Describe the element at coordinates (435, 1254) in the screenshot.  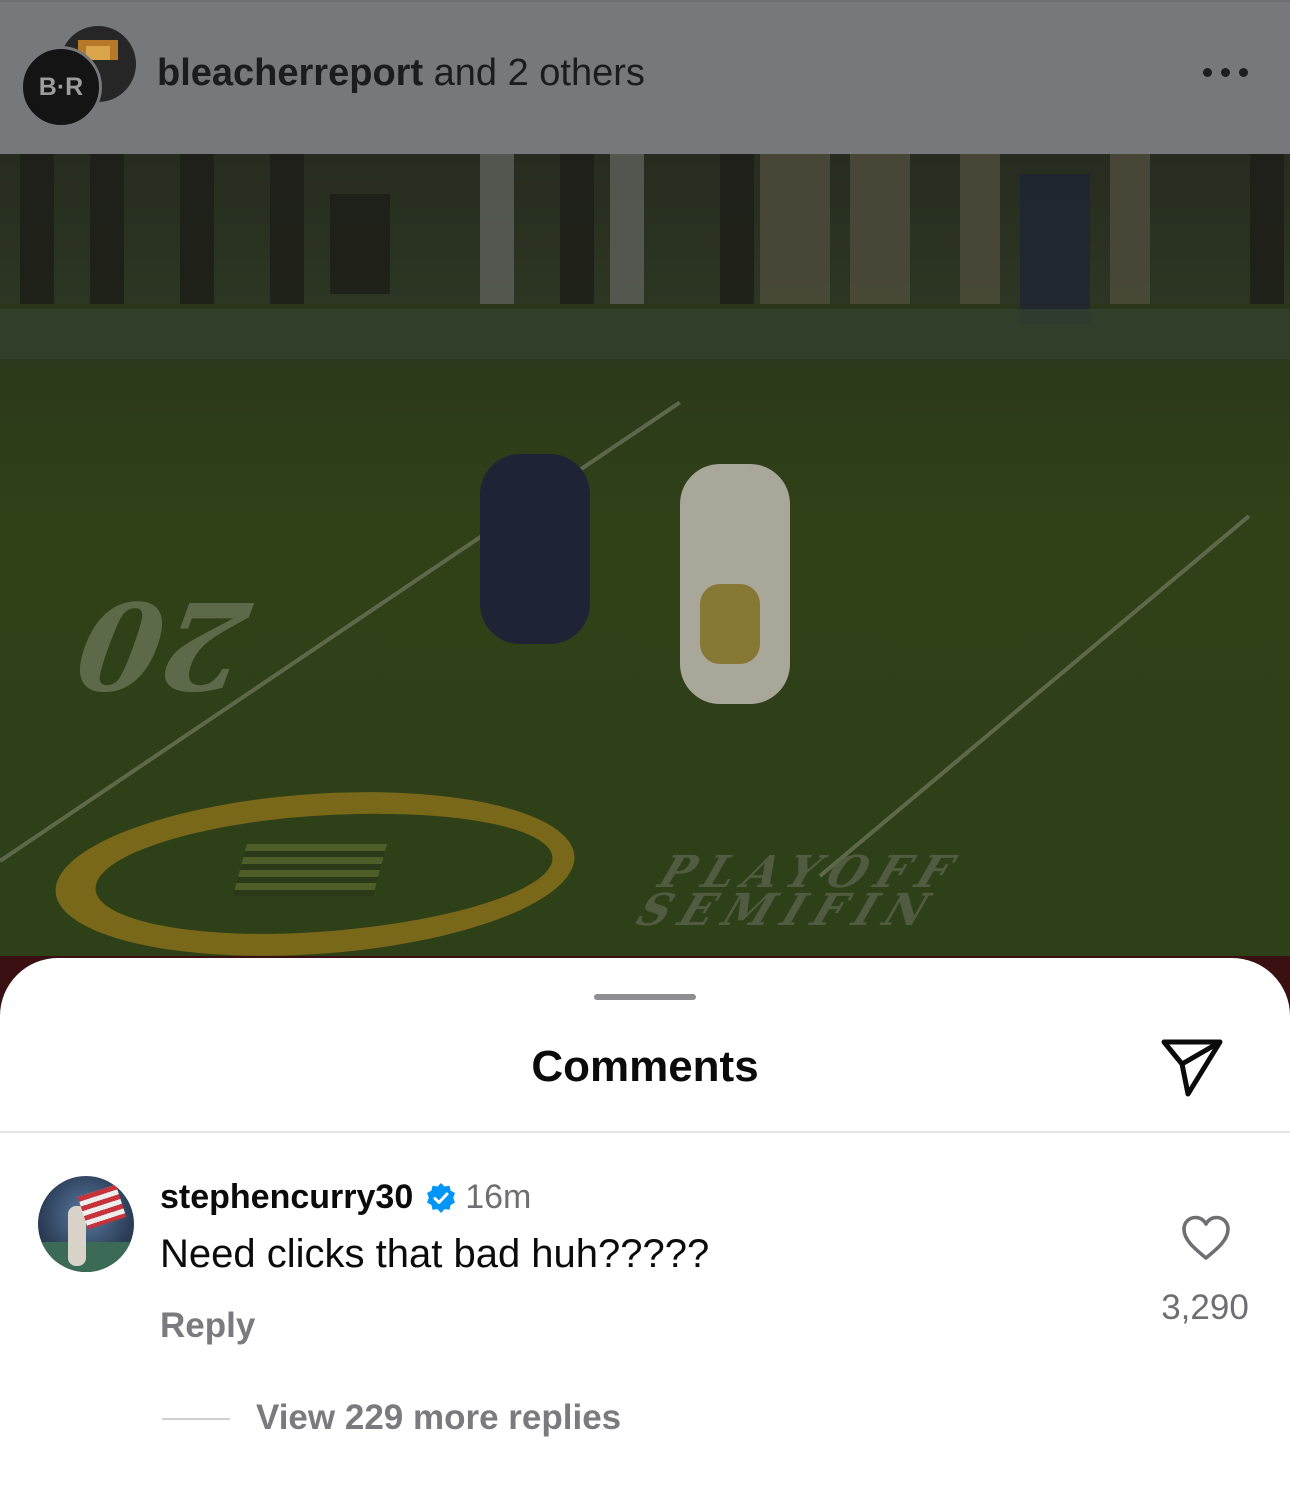
I see `comment-text: Need clicks that bad huh?????` at that location.